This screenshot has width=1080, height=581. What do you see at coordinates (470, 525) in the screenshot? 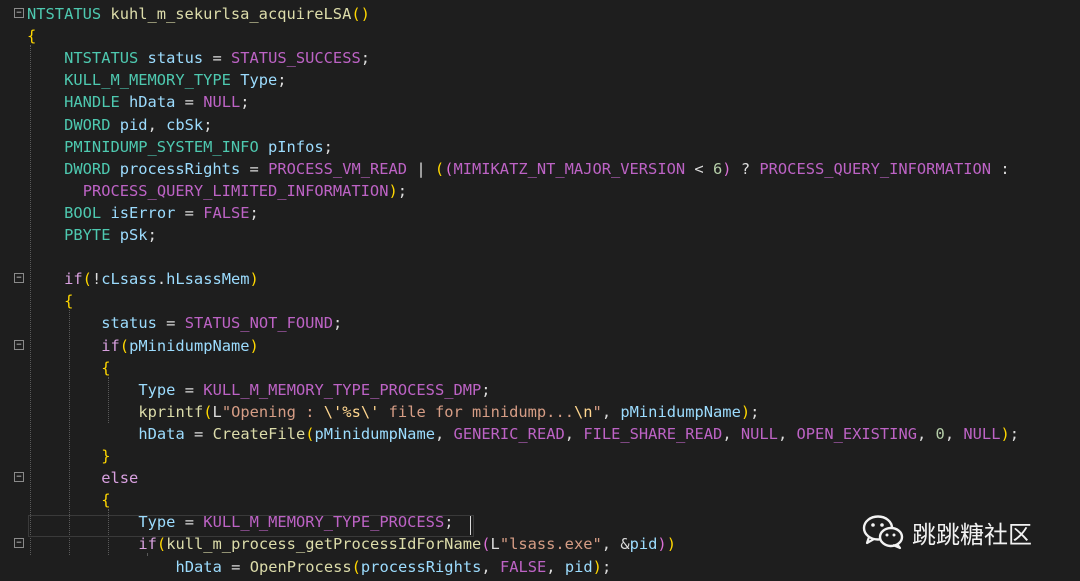
I see `text-cursor` at bounding box center [470, 525].